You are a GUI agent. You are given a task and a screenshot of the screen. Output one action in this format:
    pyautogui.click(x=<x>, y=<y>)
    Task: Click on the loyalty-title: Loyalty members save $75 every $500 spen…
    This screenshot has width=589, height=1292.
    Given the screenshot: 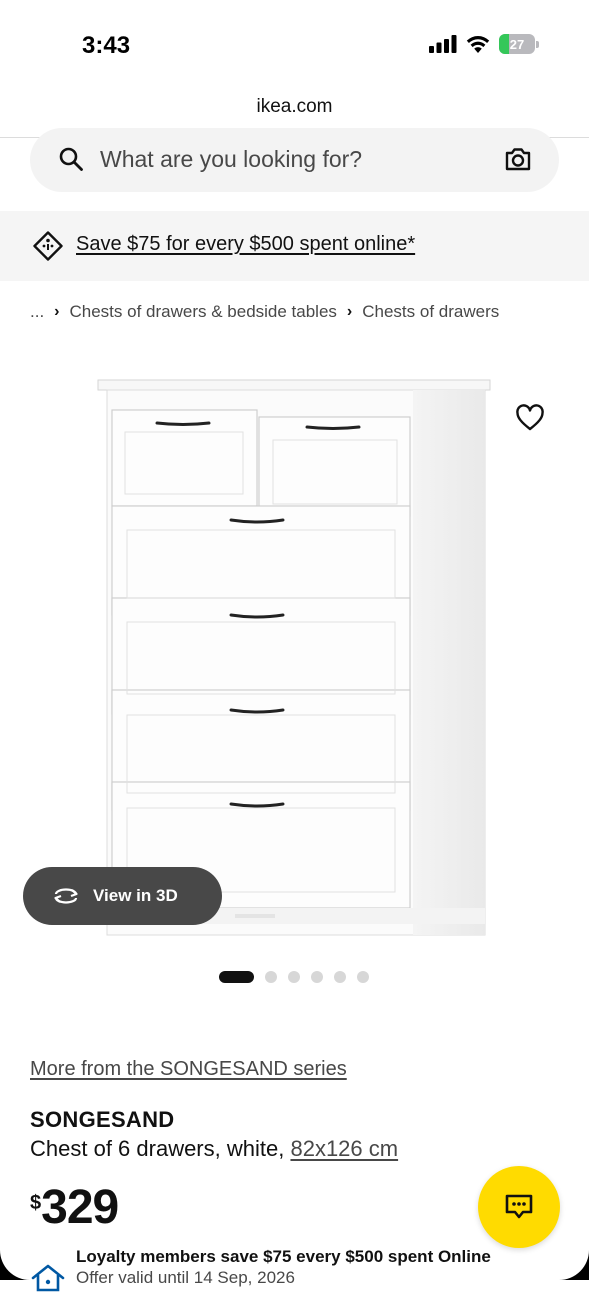 What is the action you would take?
    pyautogui.click(x=283, y=1256)
    